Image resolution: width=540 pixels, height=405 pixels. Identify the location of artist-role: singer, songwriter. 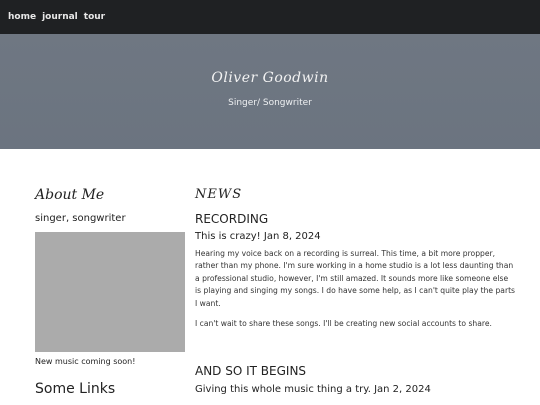
(80, 218).